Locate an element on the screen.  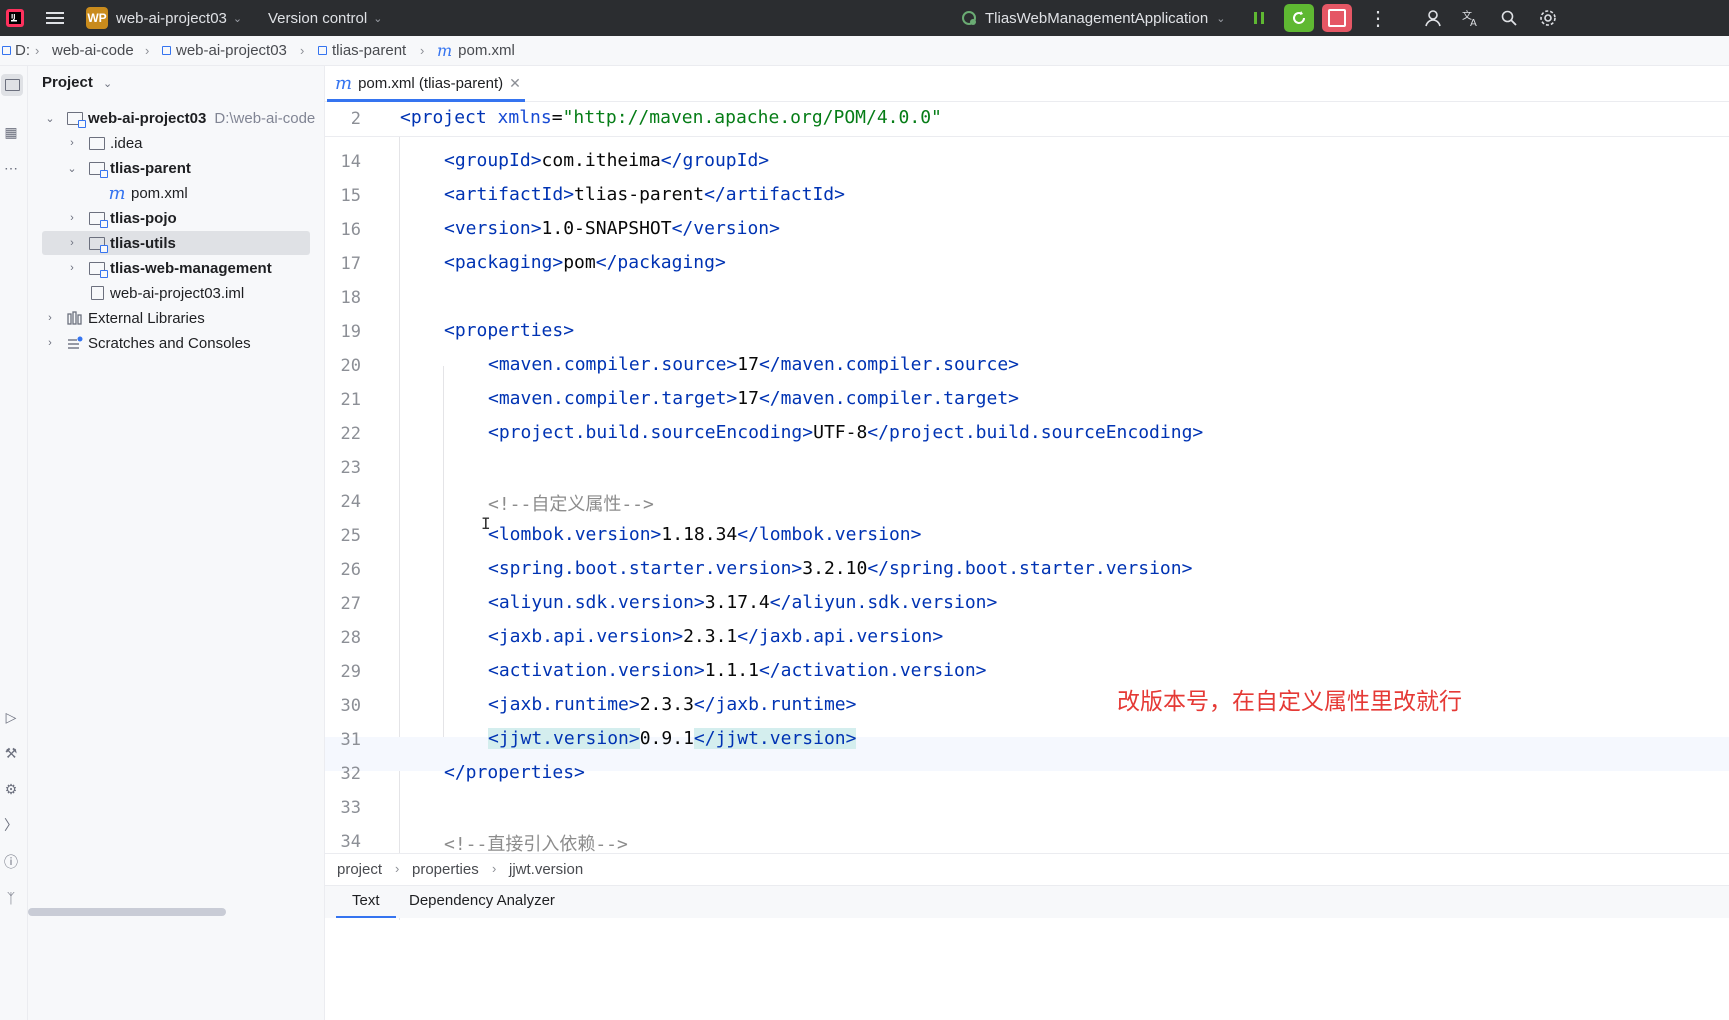
search-icon is located at coordinates (1509, 18).